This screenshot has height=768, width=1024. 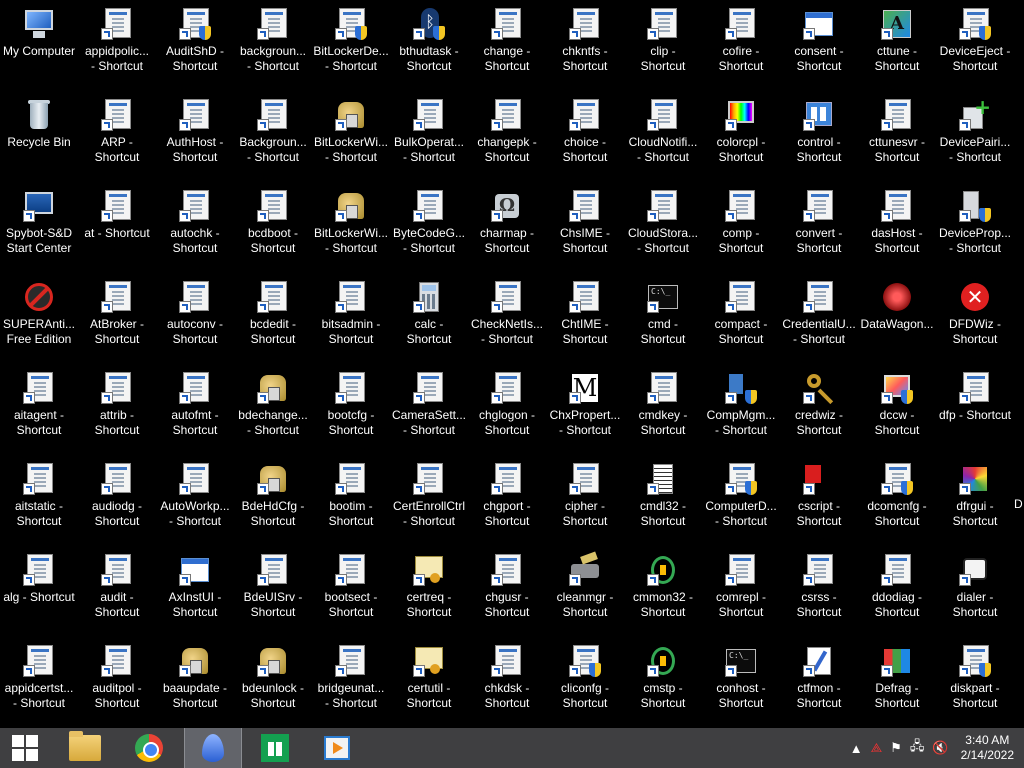 I want to click on taskbar-file-explorer, so click(x=85, y=748).